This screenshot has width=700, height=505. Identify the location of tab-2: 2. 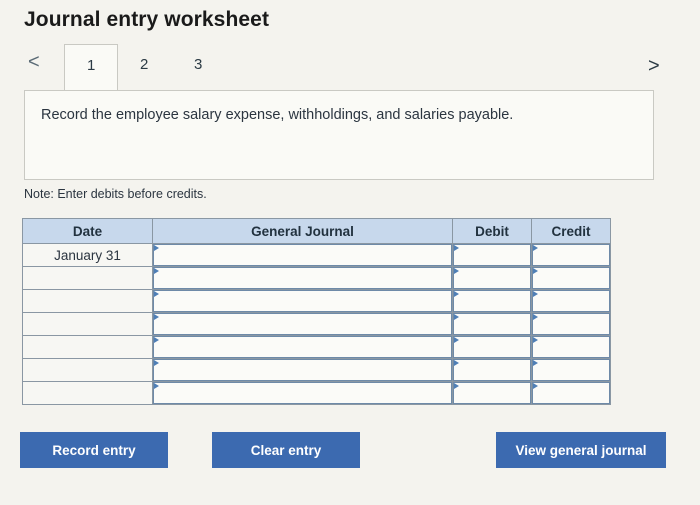
(144, 64).